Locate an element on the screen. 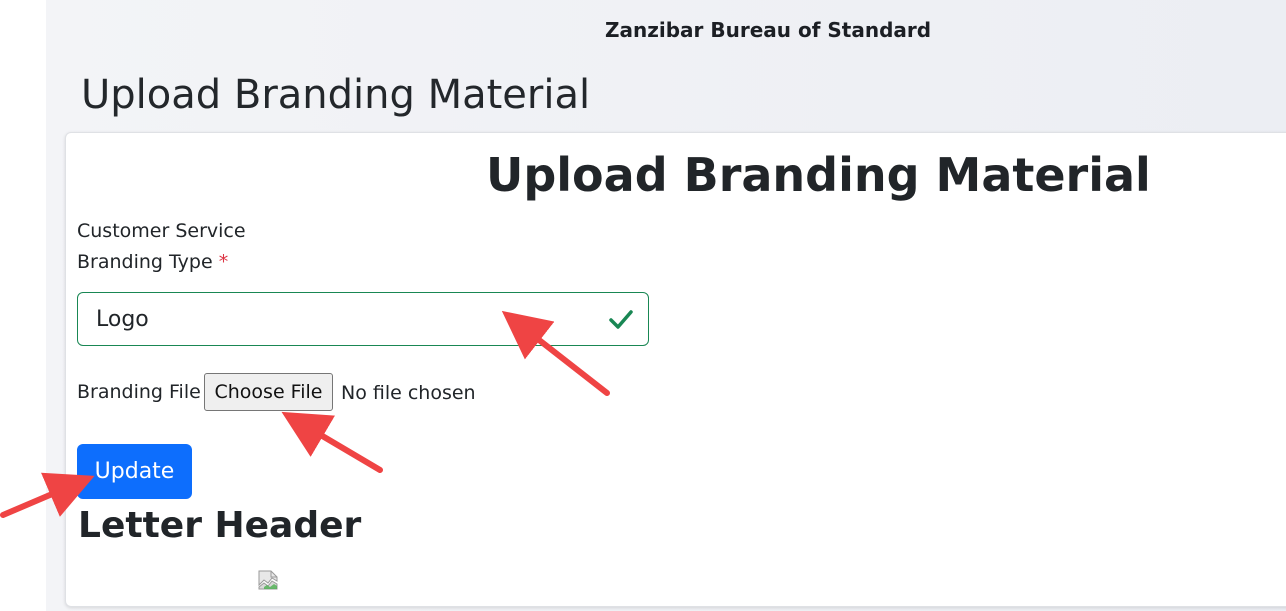 This screenshot has height=611, width=1286. update-button: Update is located at coordinates (134, 471).